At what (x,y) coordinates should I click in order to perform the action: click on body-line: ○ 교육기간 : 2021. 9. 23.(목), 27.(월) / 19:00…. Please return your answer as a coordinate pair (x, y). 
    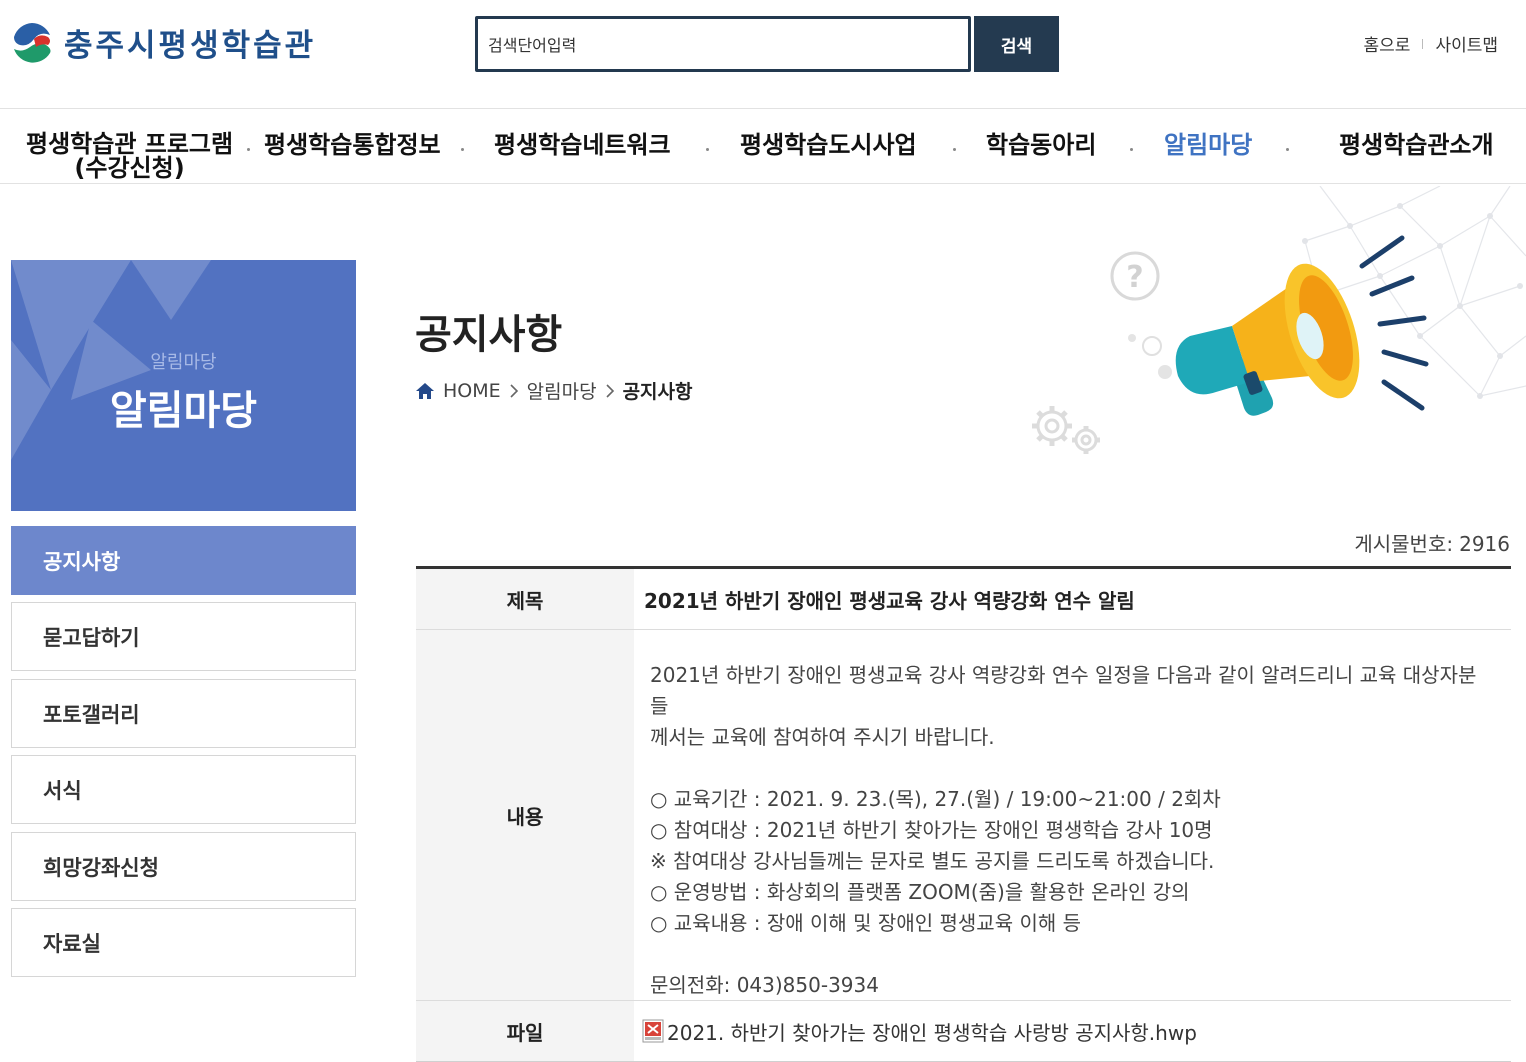
    Looking at the image, I should click on (935, 799).